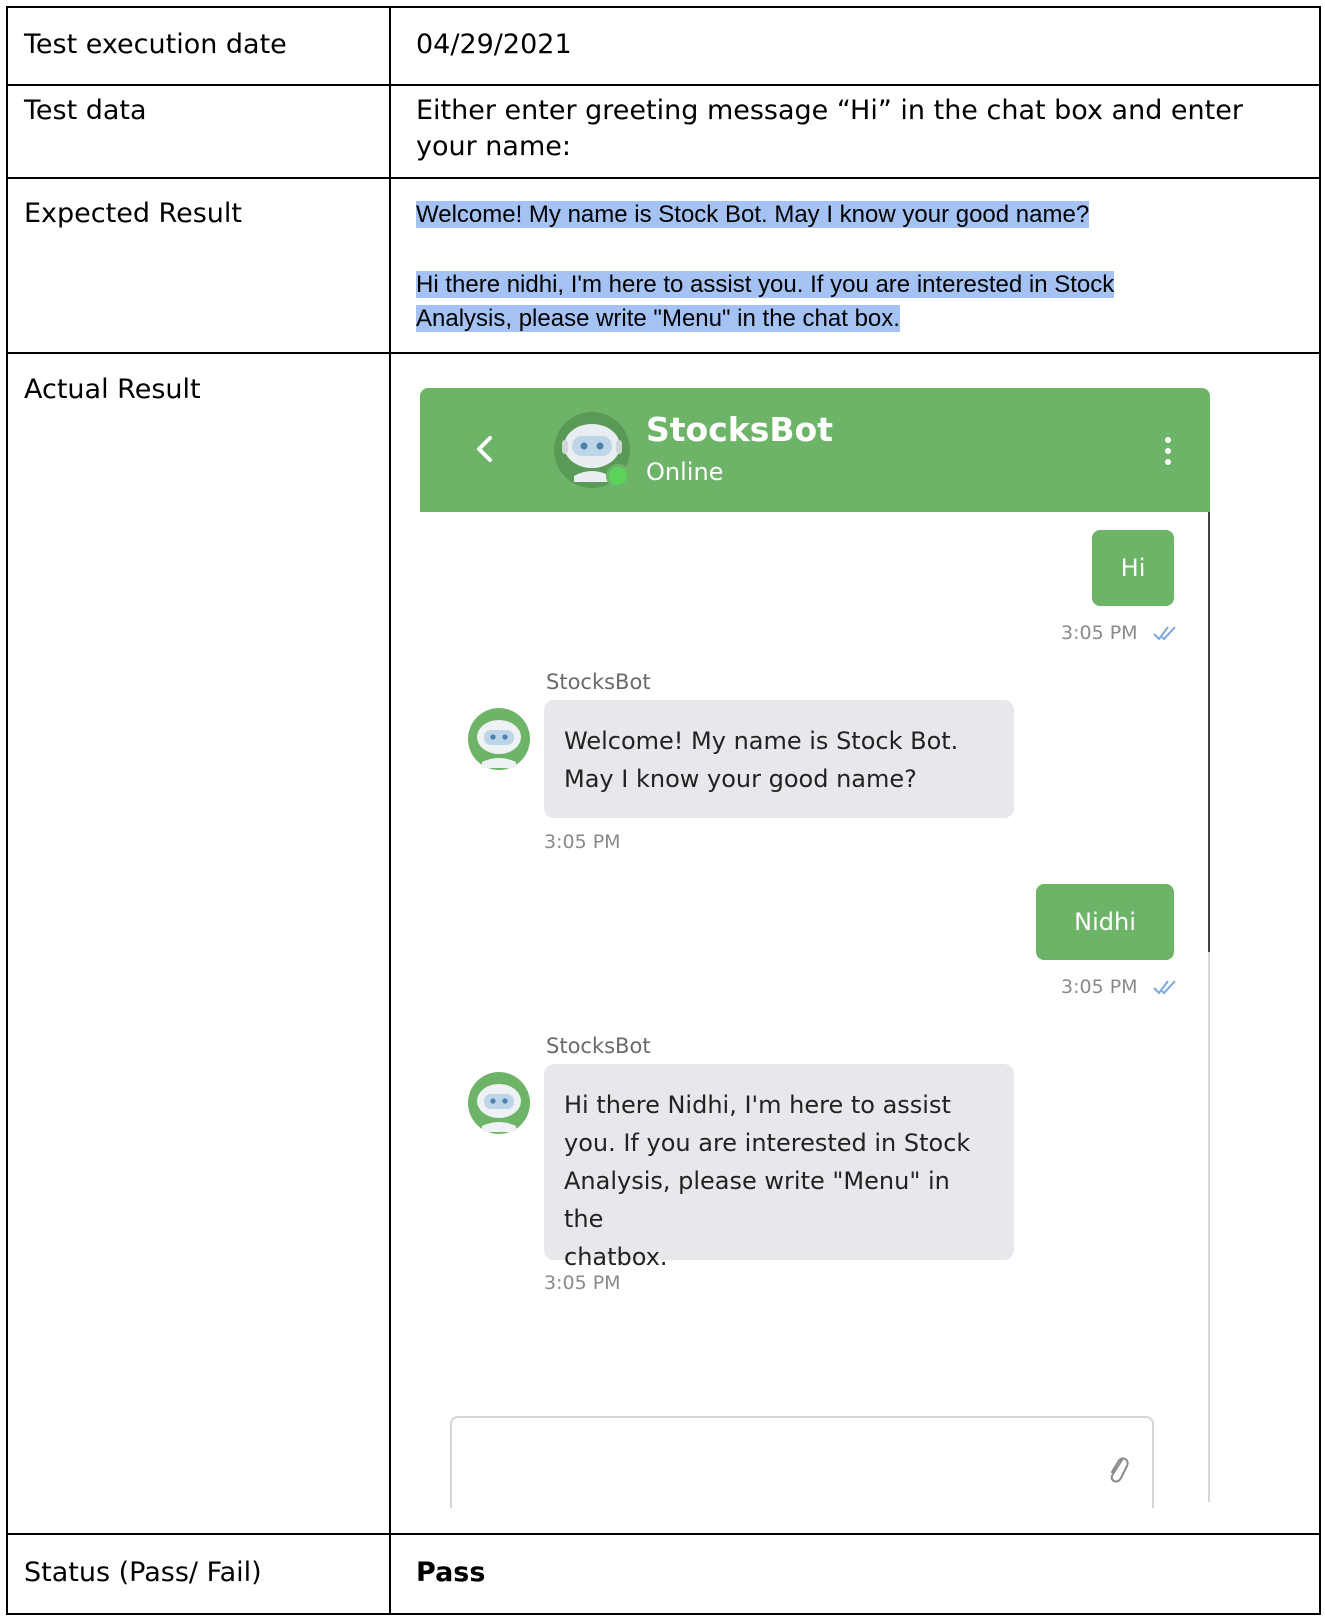 The width and height of the screenshot is (1325, 1619). I want to click on status-label: Status (Pass/ Fail), so click(143, 1572).